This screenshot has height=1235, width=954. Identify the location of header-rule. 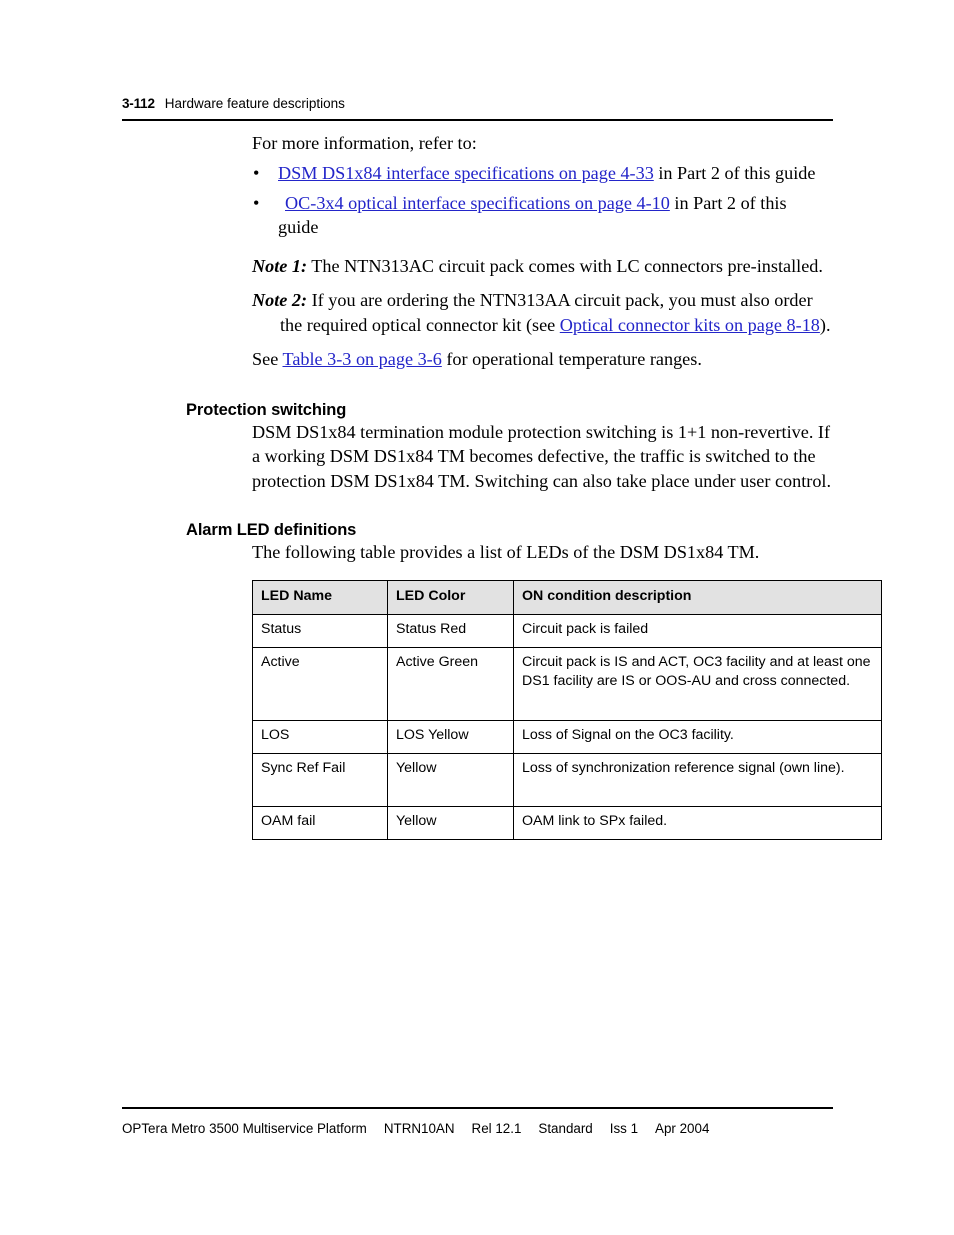
(477, 120).